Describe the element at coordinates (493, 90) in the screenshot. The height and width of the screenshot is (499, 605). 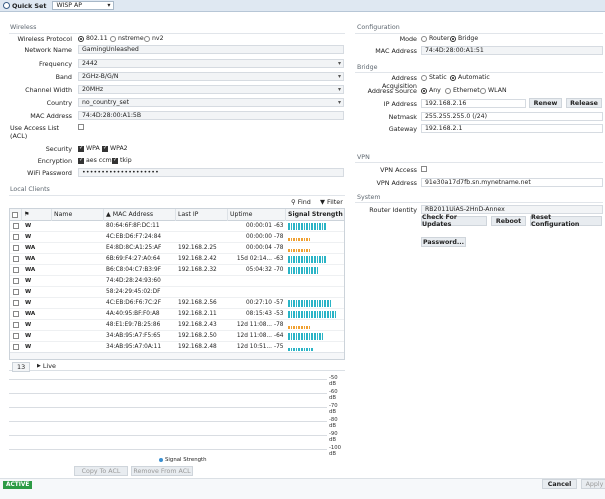
I see `src-wlan-radio: WLAN` at that location.